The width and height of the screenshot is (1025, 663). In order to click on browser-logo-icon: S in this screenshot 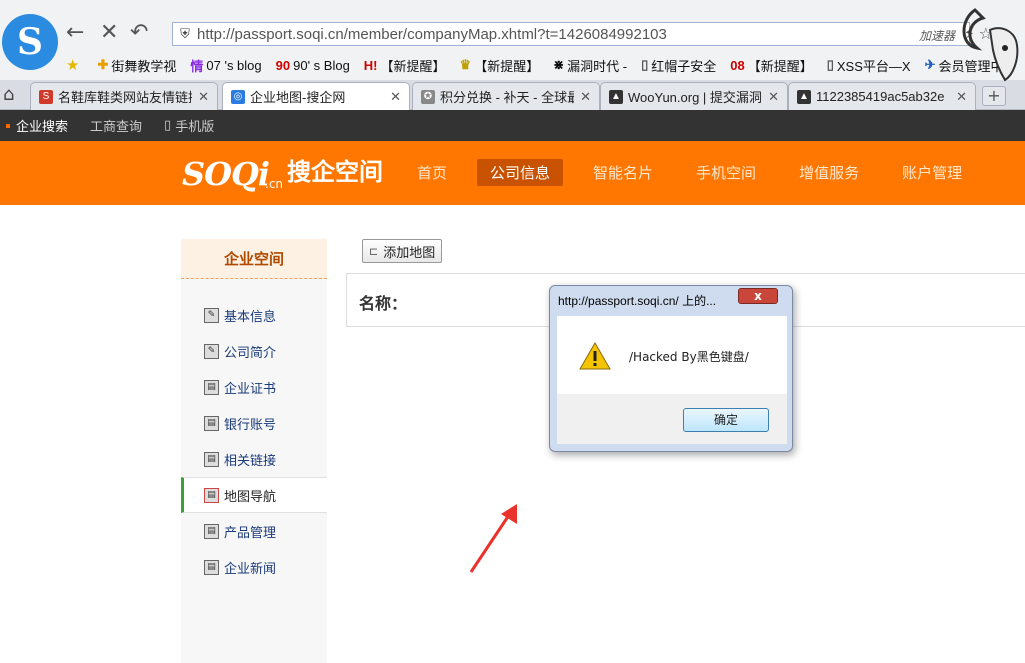, I will do `click(30, 42)`.